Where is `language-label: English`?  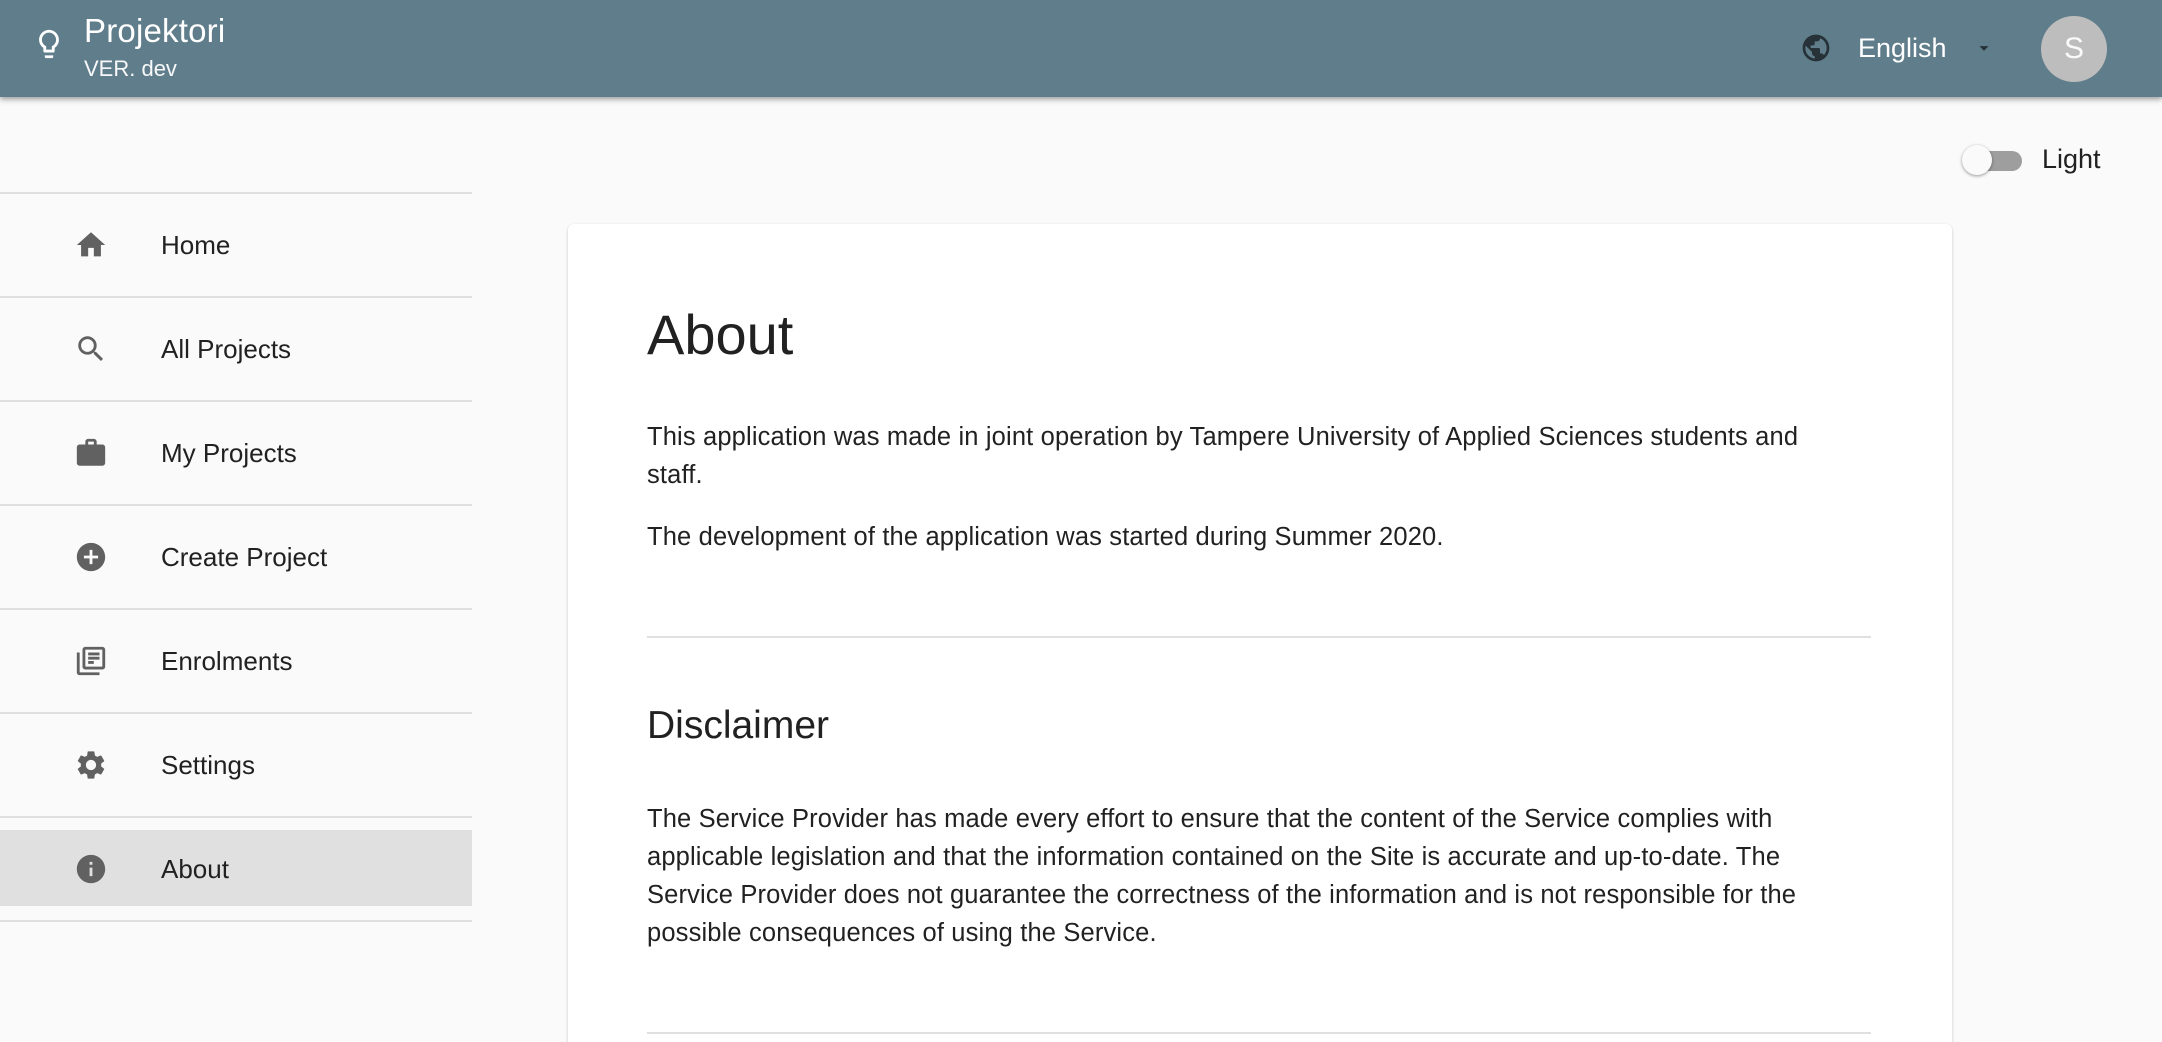
language-label: English is located at coordinates (1902, 47).